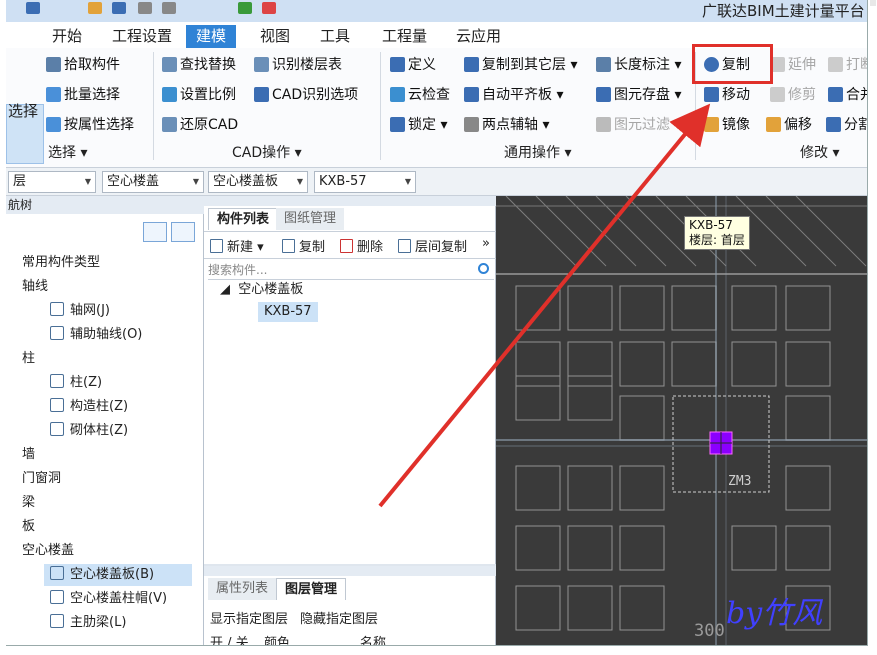  I want to click on merge-button: 合并, so click(847, 95).